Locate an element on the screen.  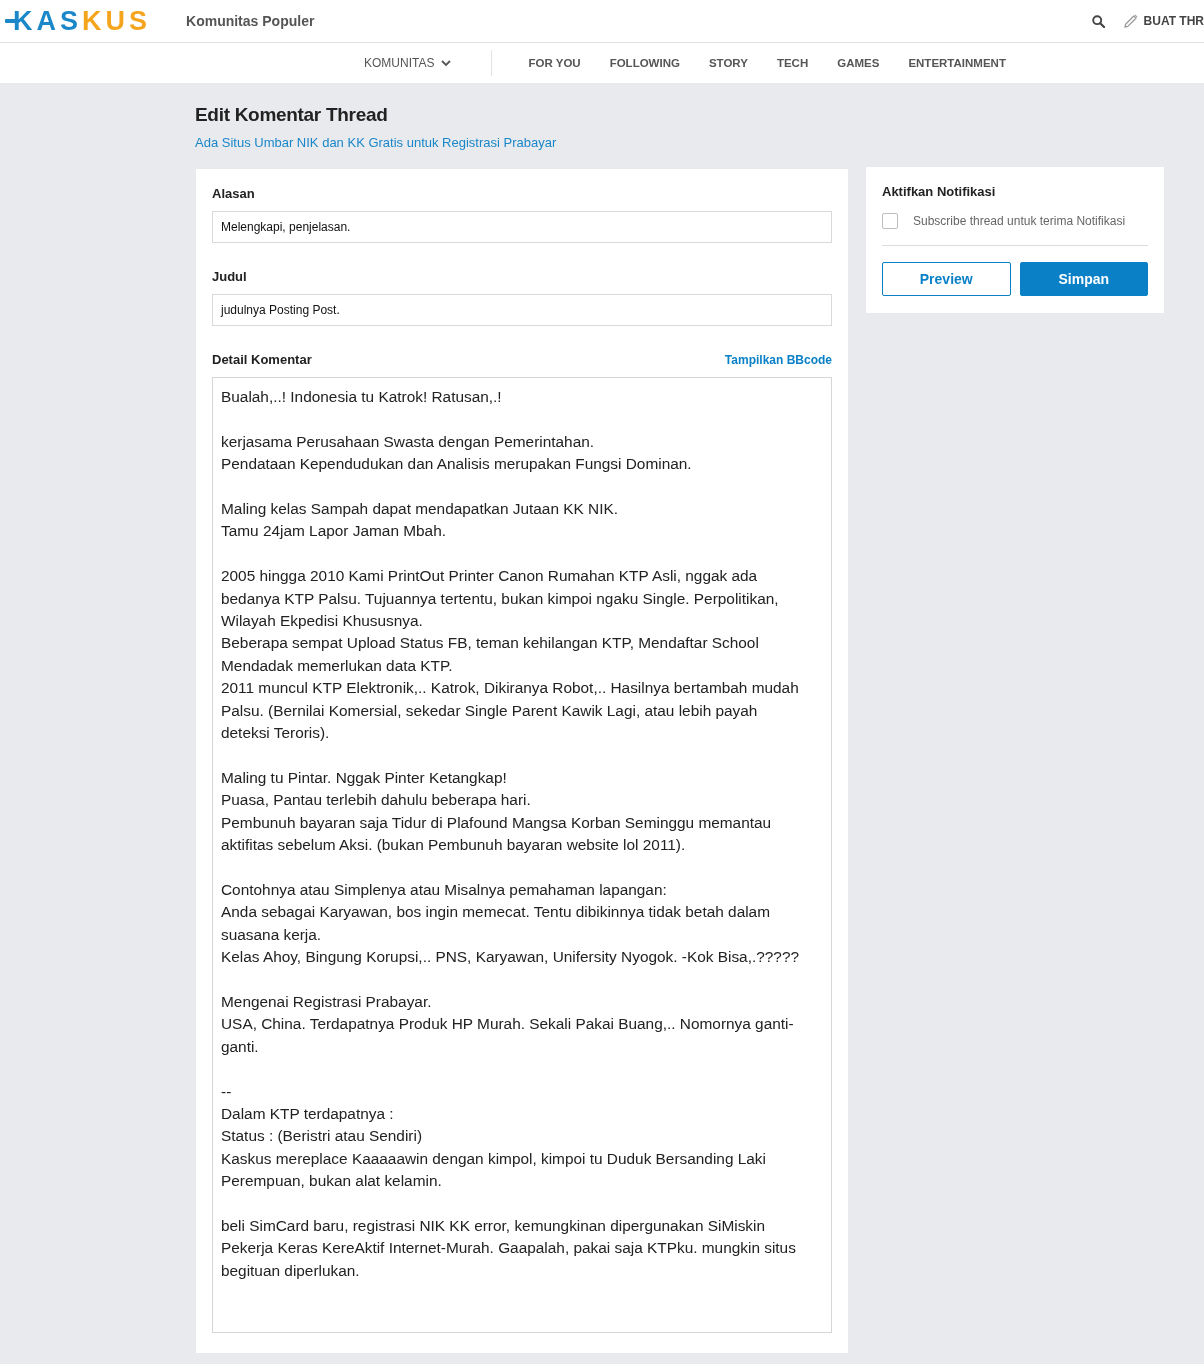
text-input: Melengkapi, penjelasan. is located at coordinates (522, 227).